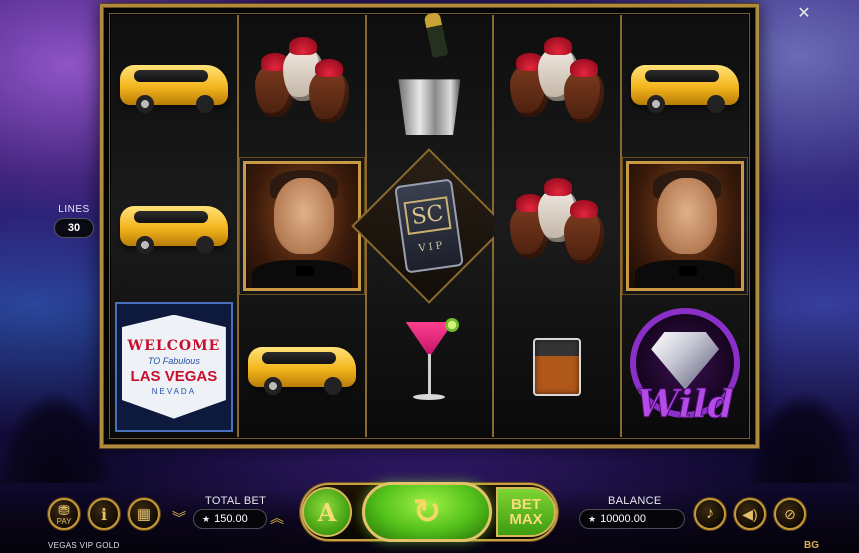  What do you see at coordinates (685, 403) in the screenshot?
I see `wild-text: Wild` at bounding box center [685, 403].